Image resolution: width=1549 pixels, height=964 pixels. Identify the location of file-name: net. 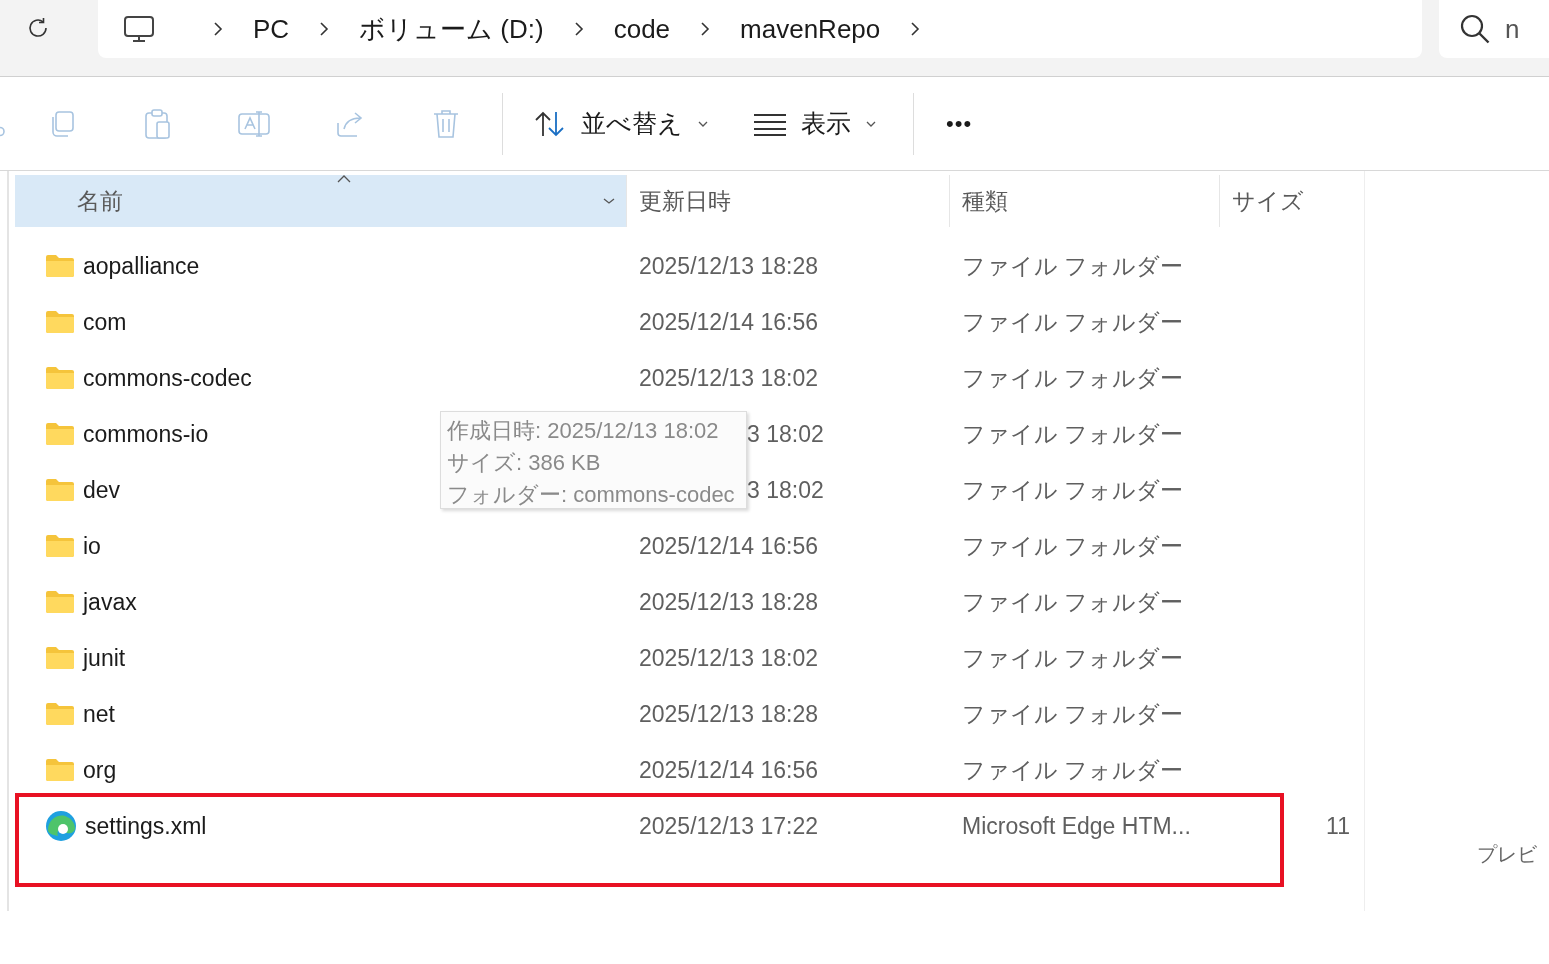
(99, 714).